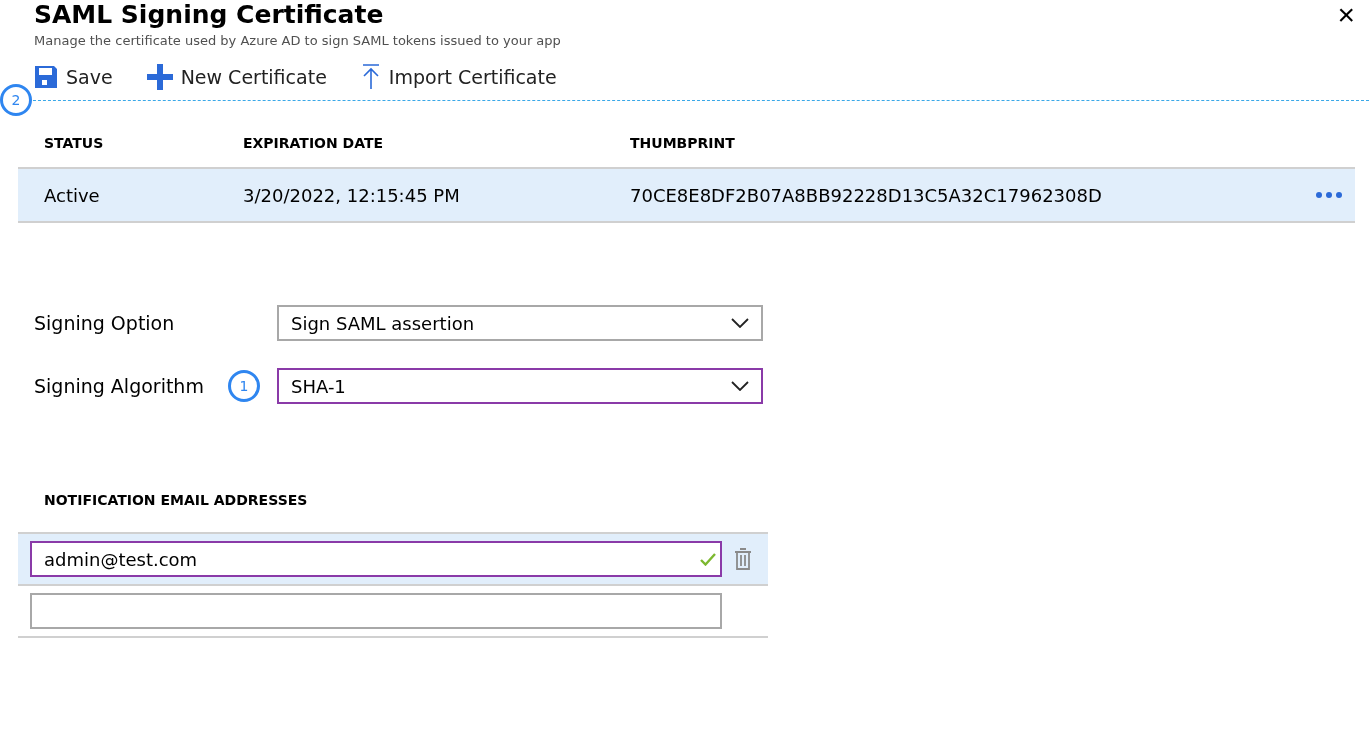 Image resolution: width=1369 pixels, height=734 pixels. Describe the element at coordinates (1346, 15) in the screenshot. I see `close-button: ×` at that location.